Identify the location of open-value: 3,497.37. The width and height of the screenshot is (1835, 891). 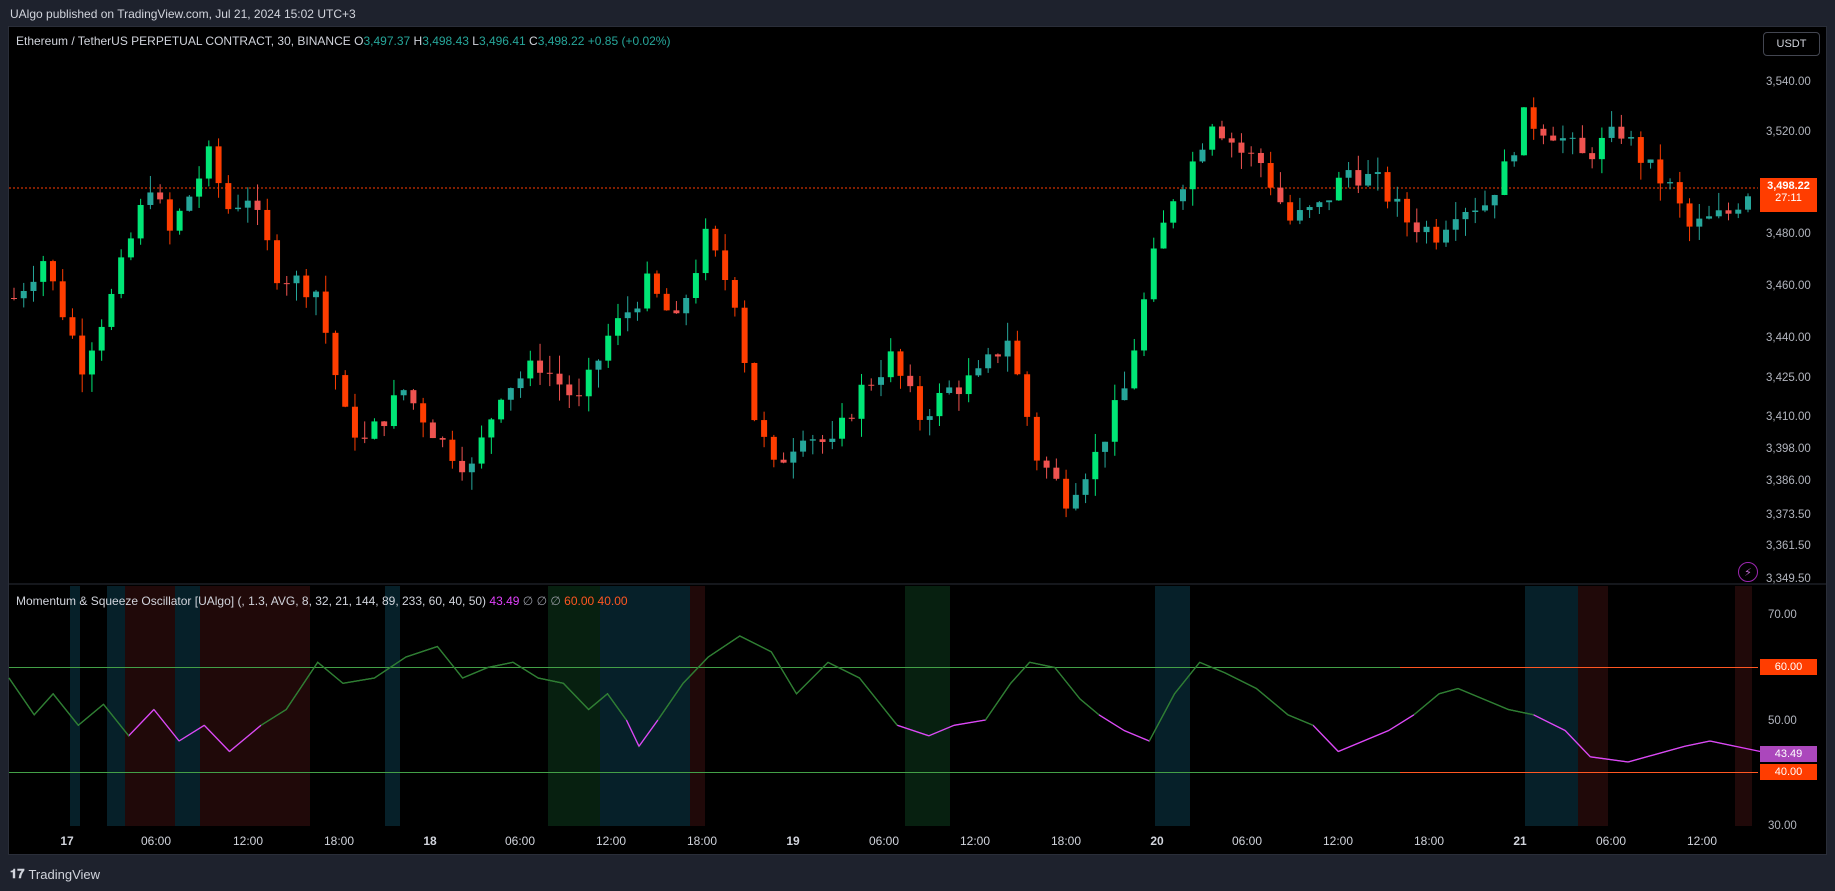
(387, 41).